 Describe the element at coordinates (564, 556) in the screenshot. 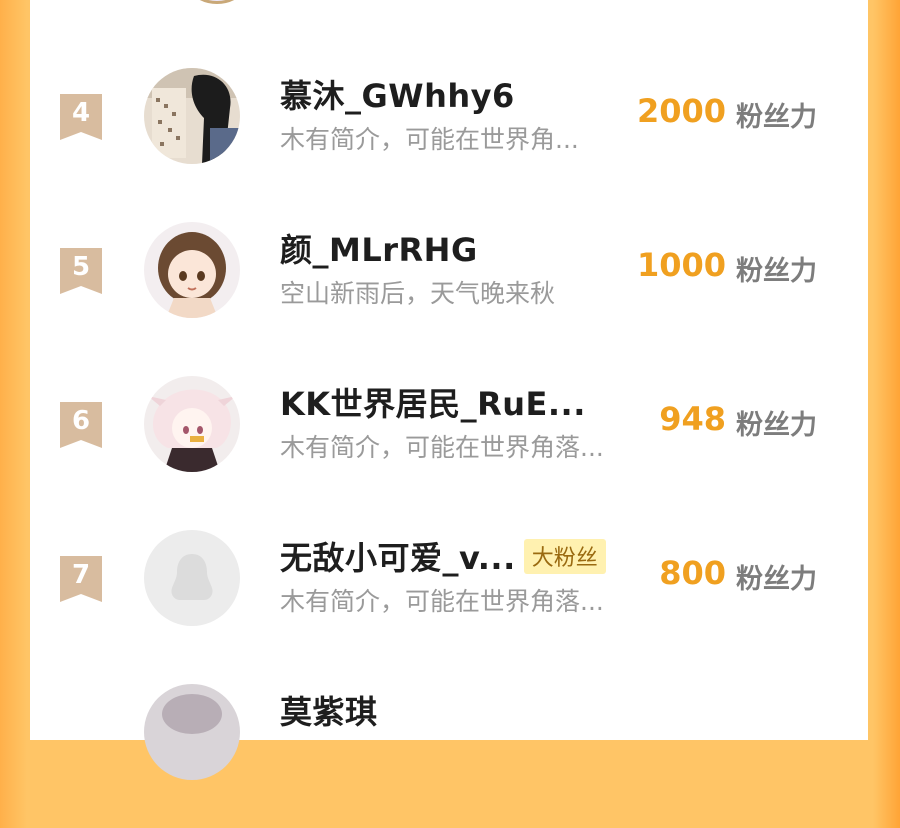

I see `big-fan-badge: 大粉丝` at that location.